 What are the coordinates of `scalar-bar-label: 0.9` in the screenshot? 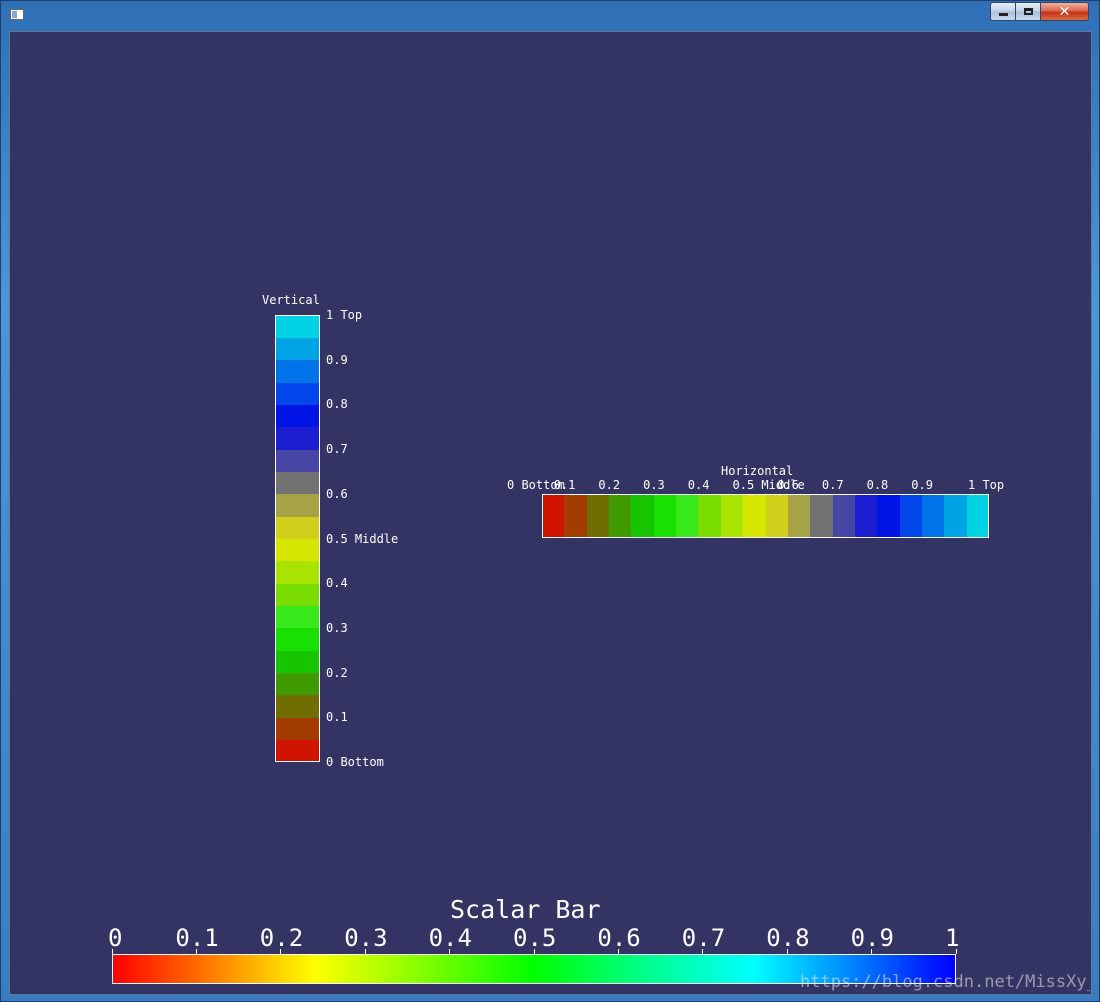 It's located at (872, 938).